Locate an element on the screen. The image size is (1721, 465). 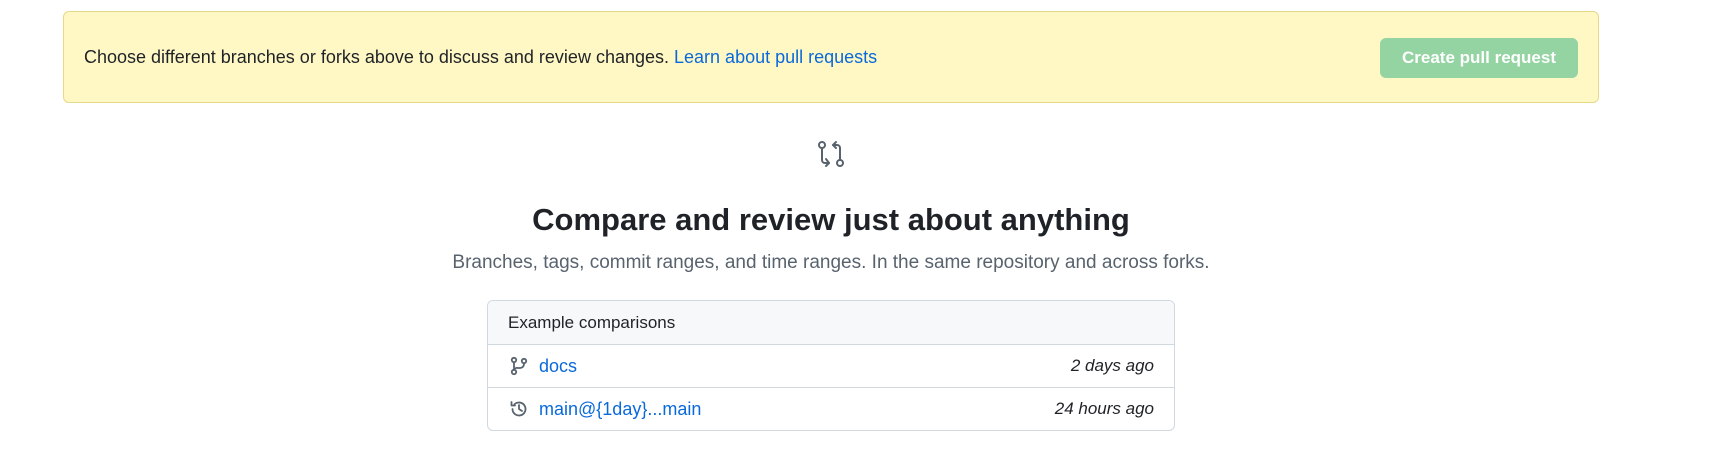
git-branch-icon is located at coordinates (519, 366).